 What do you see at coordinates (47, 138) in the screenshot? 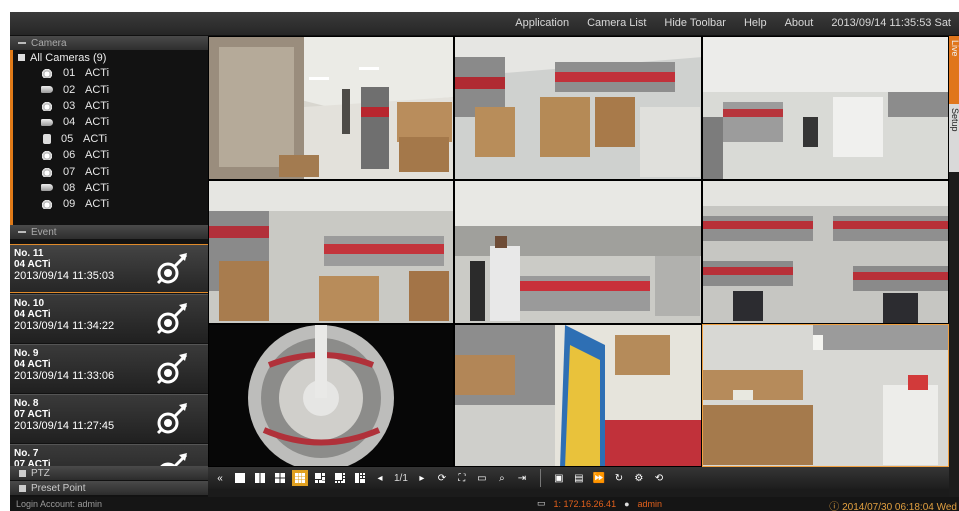
I see `ptz-camera-icon` at bounding box center [47, 138].